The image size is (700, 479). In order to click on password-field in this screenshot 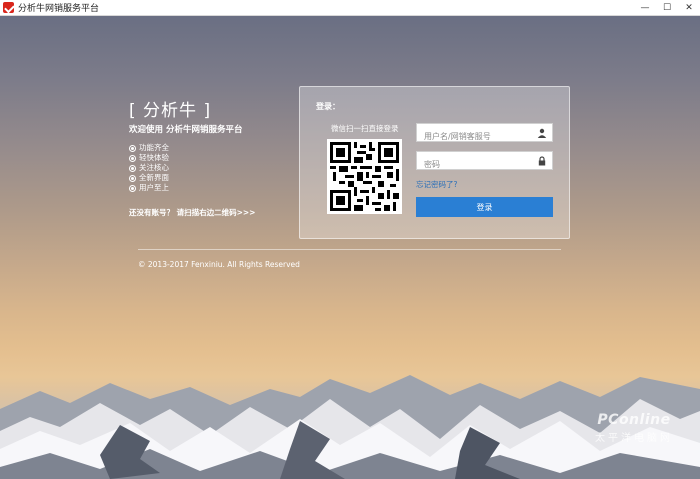, I will do `click(484, 162)`.